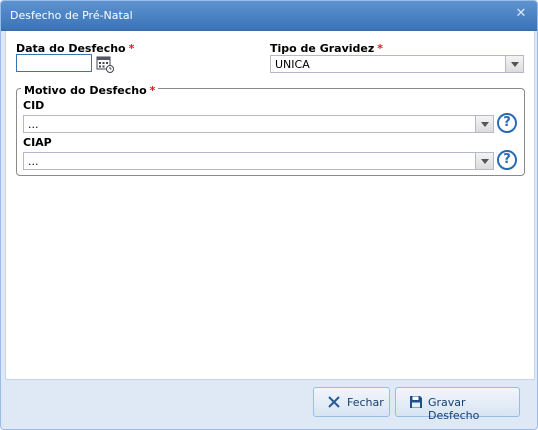 The width and height of the screenshot is (538, 430). What do you see at coordinates (521, 14) in the screenshot?
I see `close-icon: ✕` at bounding box center [521, 14].